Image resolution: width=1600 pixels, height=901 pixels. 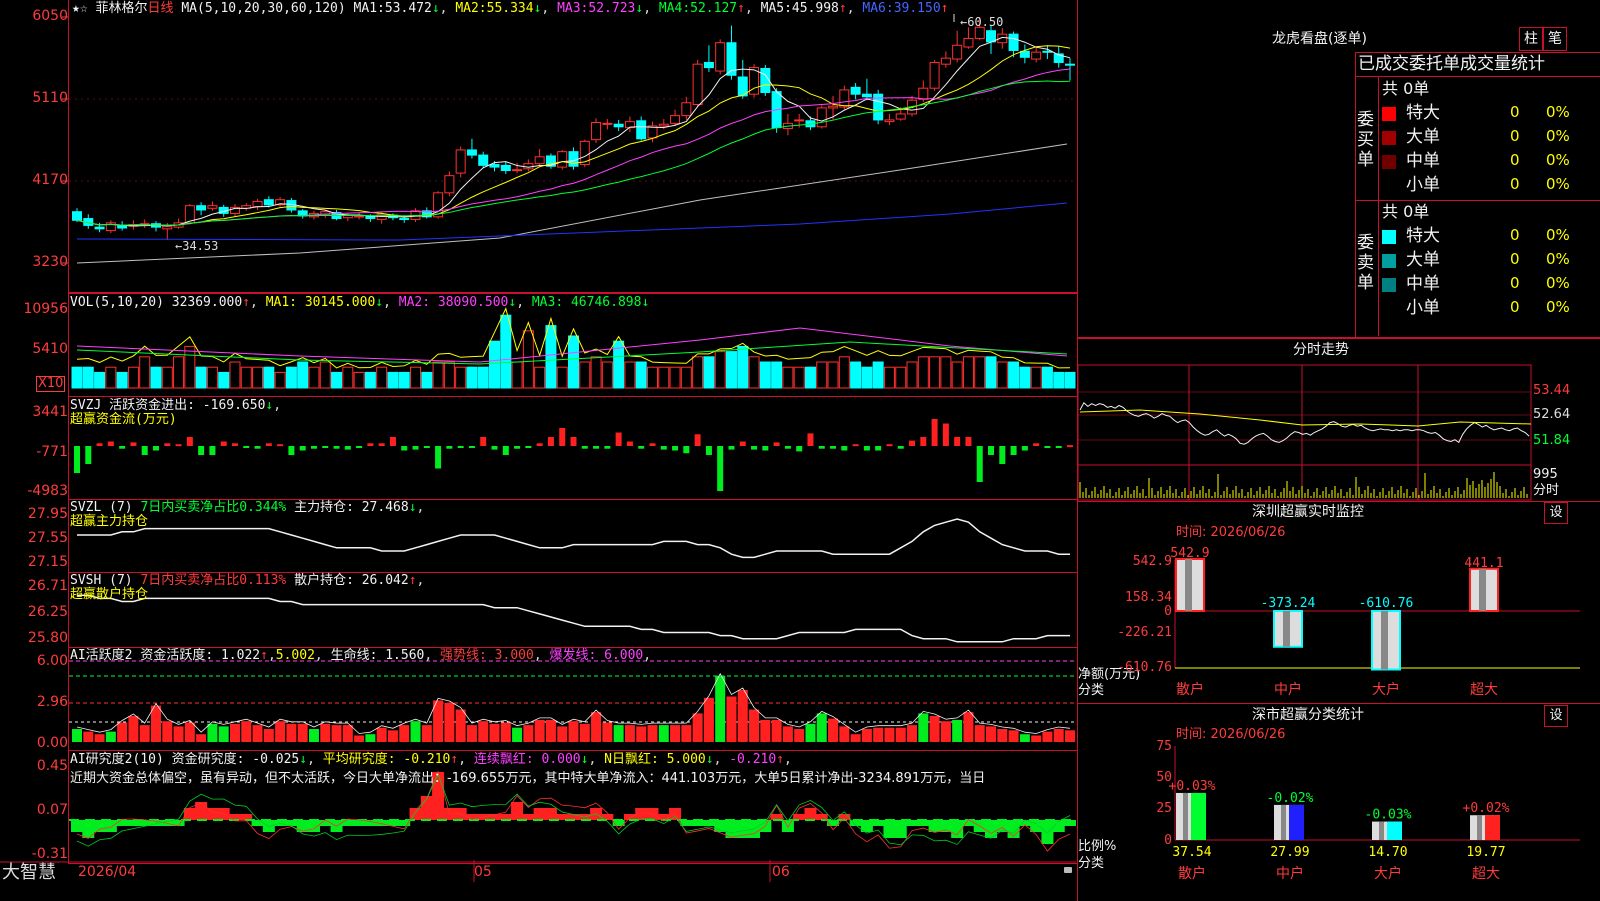 I want to click on classify-bar-delta: +0.02%, so click(x=1486, y=808).